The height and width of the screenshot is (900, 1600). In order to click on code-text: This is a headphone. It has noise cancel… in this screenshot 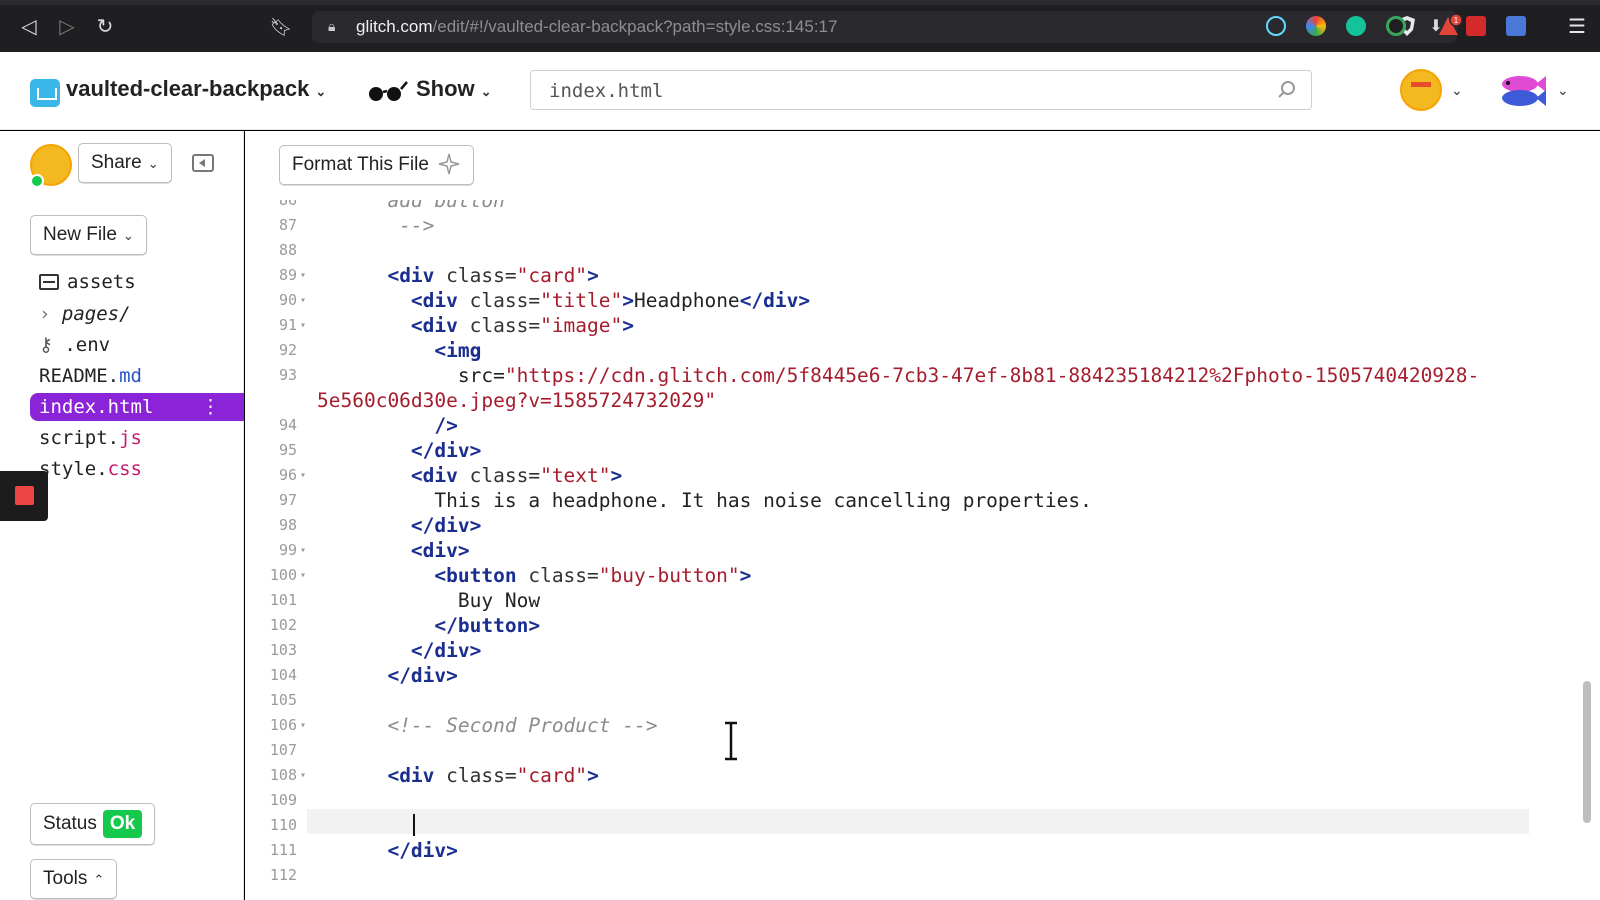, I will do `click(704, 500)`.